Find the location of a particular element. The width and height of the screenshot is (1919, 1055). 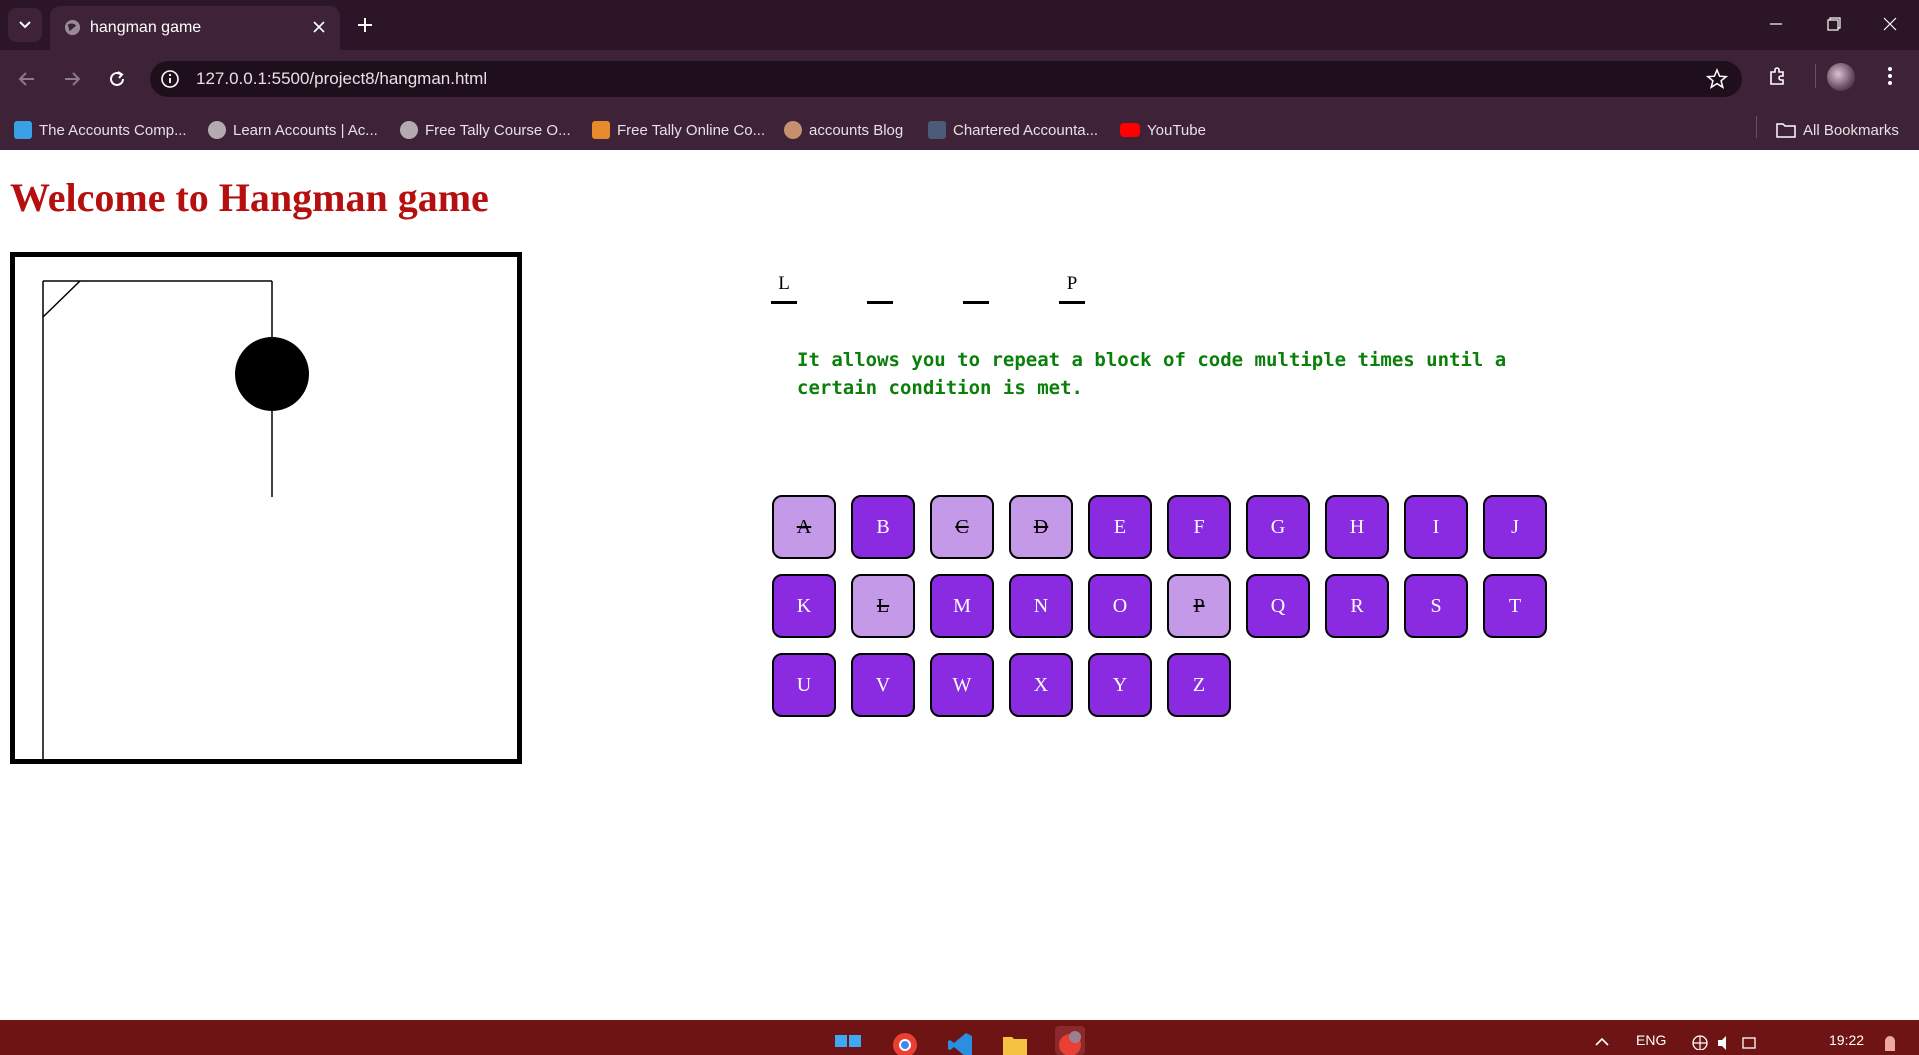

menu-button is located at coordinates (1890, 76).